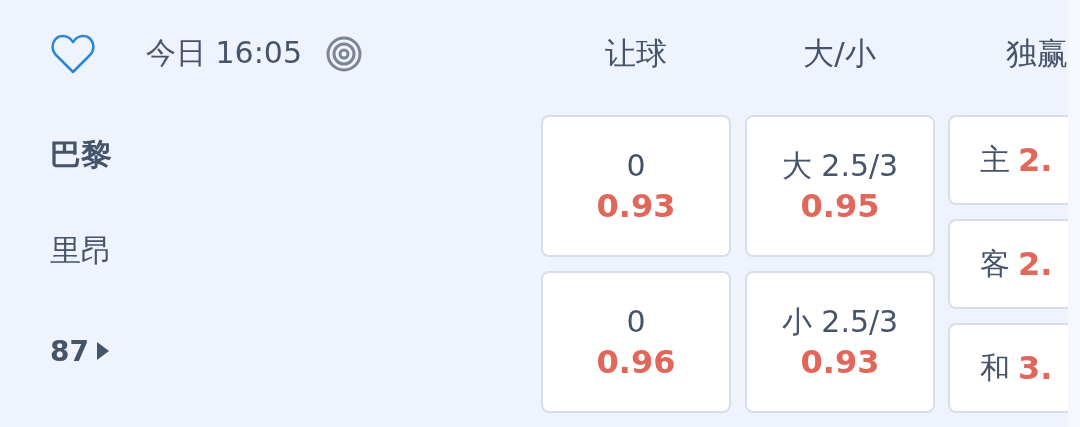 The image size is (1080, 427). I want to click on team-name: 巴黎, so click(81, 154).